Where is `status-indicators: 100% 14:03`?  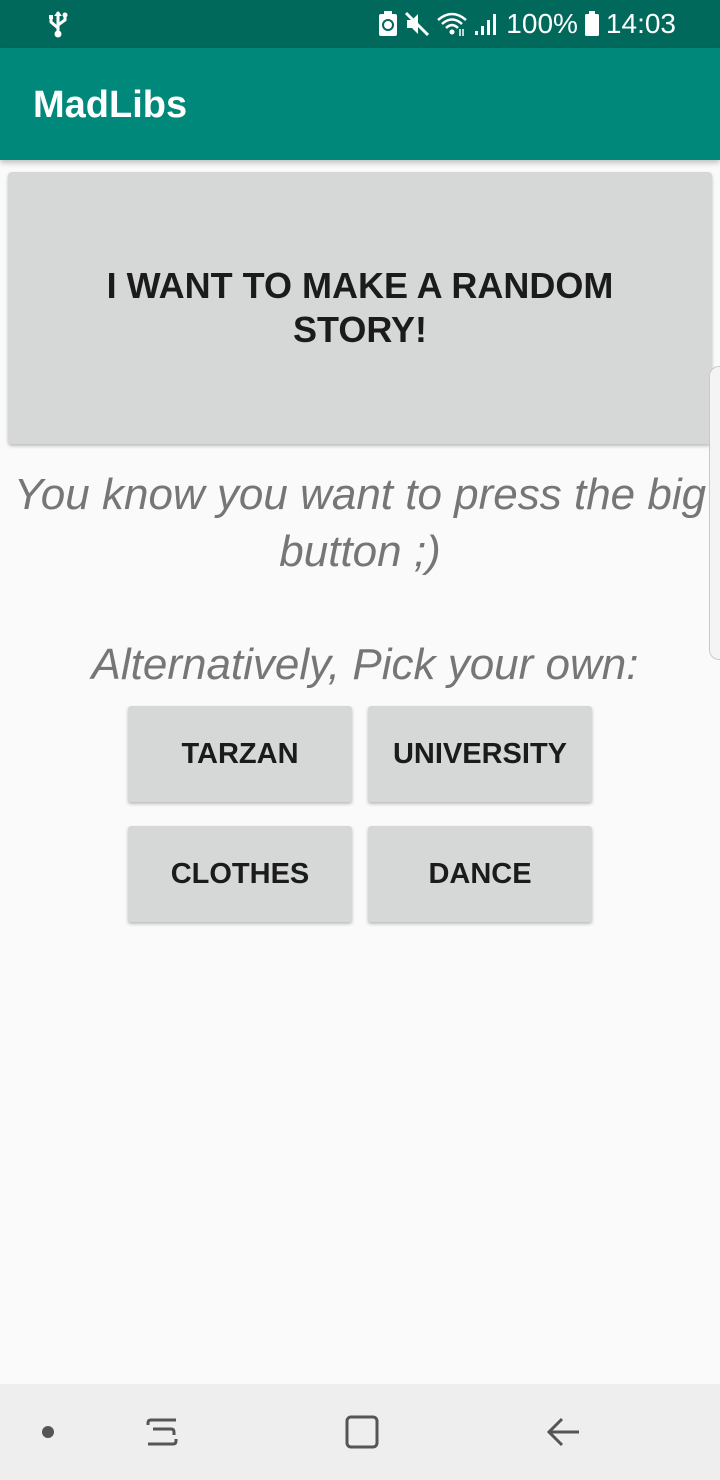 status-indicators: 100% 14:03 is located at coordinates (527, 24).